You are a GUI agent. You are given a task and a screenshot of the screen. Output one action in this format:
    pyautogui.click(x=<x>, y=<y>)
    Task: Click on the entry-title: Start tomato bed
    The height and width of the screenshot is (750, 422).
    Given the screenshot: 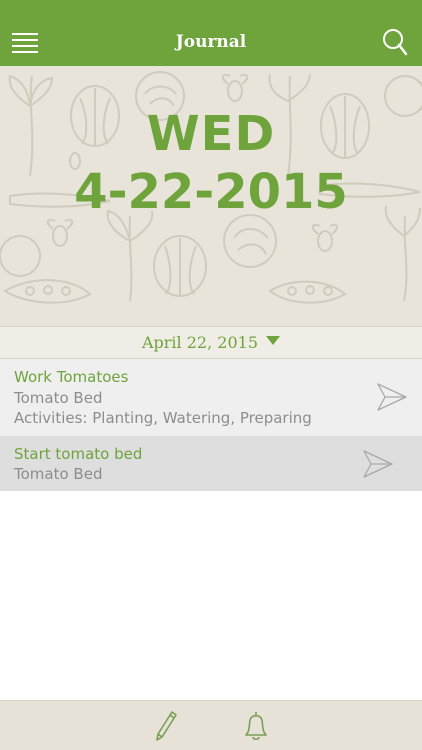 What is the action you would take?
    pyautogui.click(x=78, y=454)
    